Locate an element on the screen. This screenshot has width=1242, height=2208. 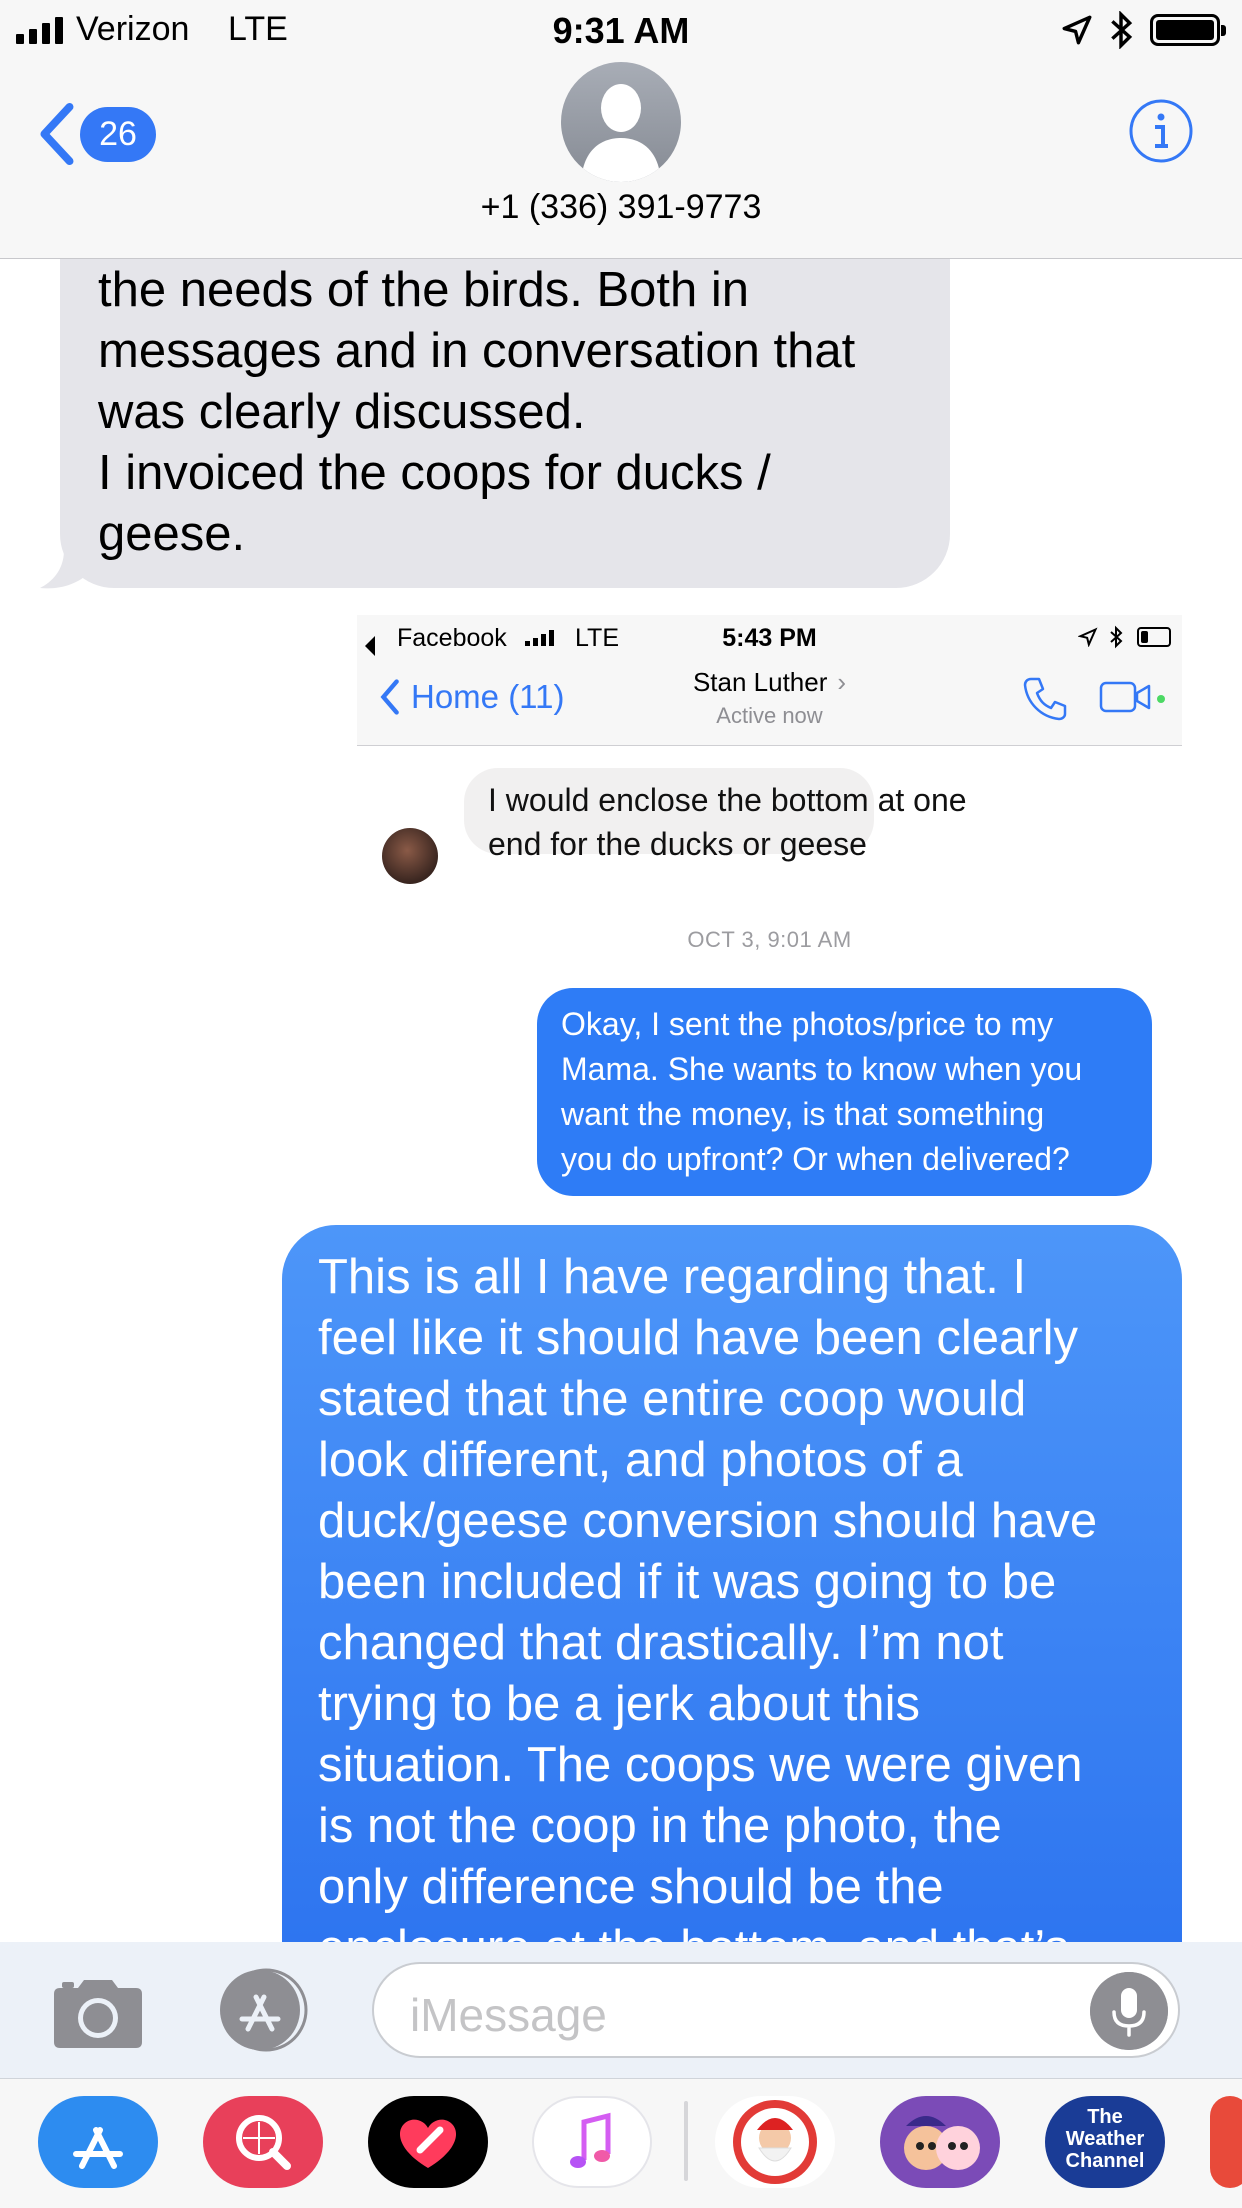
message-composer: iMessage is located at coordinates (621, 2010).